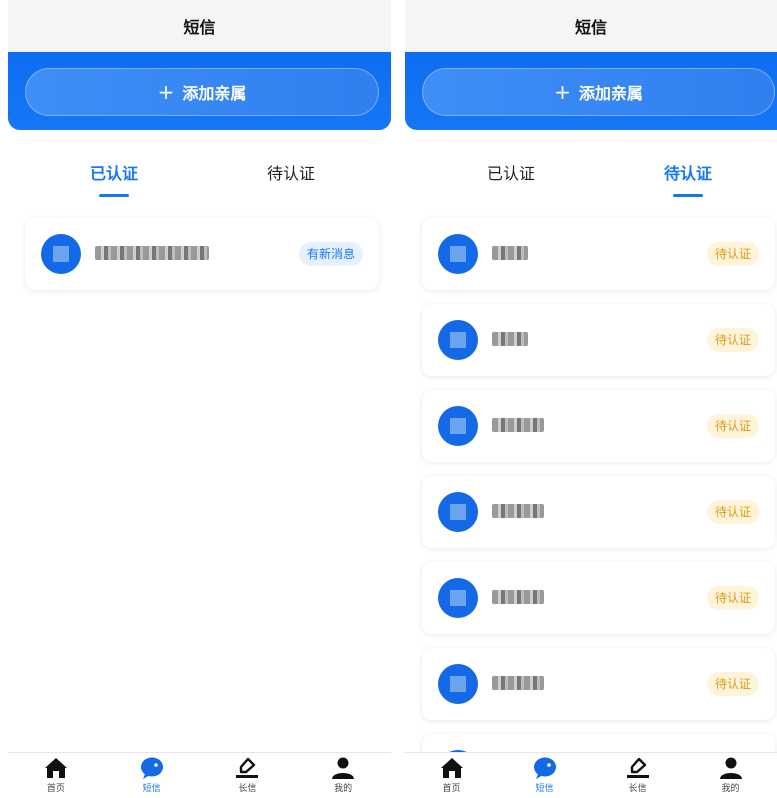  I want to click on new-message-badge: 有新消息, so click(330, 254).